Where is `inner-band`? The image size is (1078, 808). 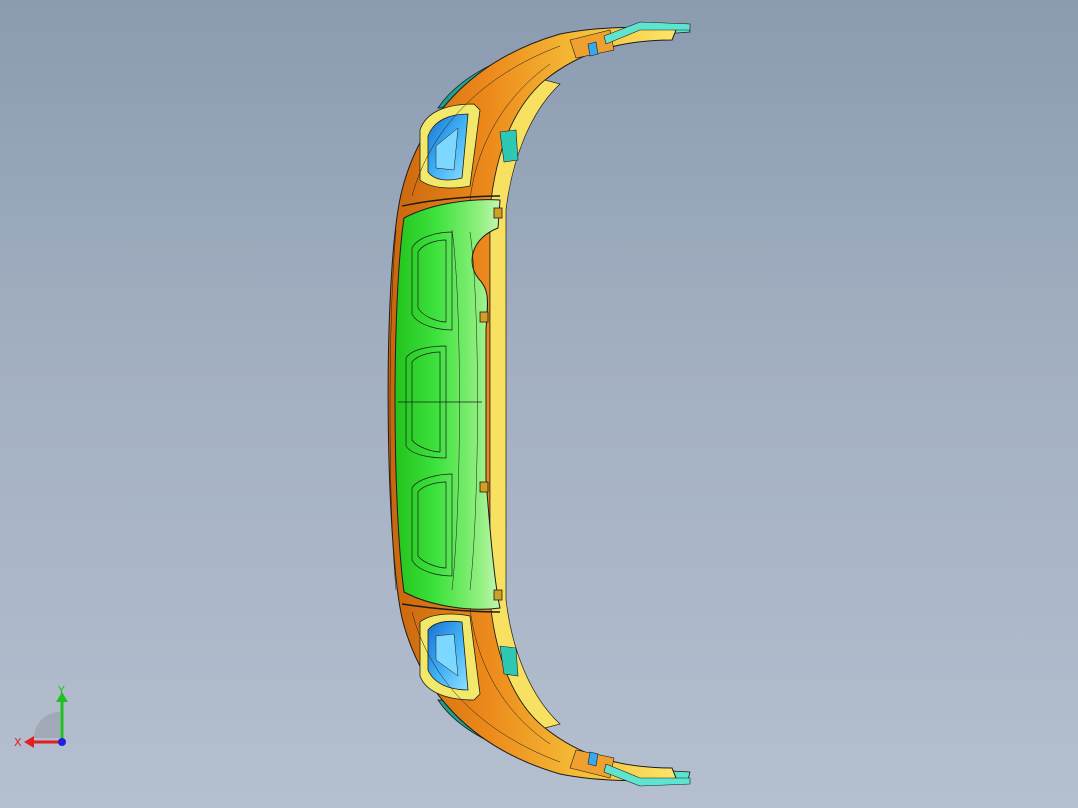
inner-band is located at coordinates (525, 404).